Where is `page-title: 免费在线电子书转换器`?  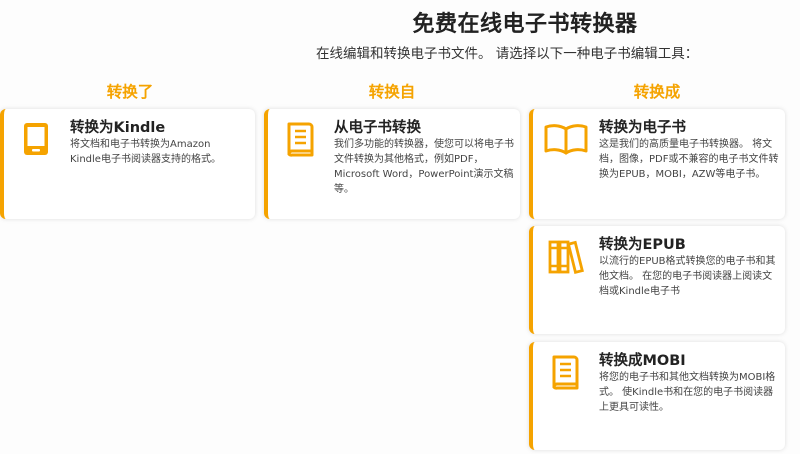 page-title: 免费在线电子书转换器 is located at coordinates (525, 24).